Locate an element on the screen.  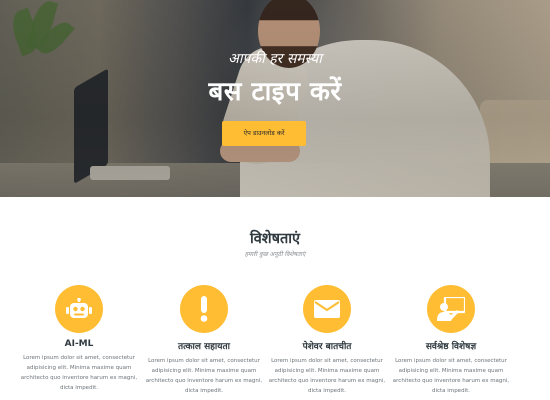
robot-icon is located at coordinates (79, 309).